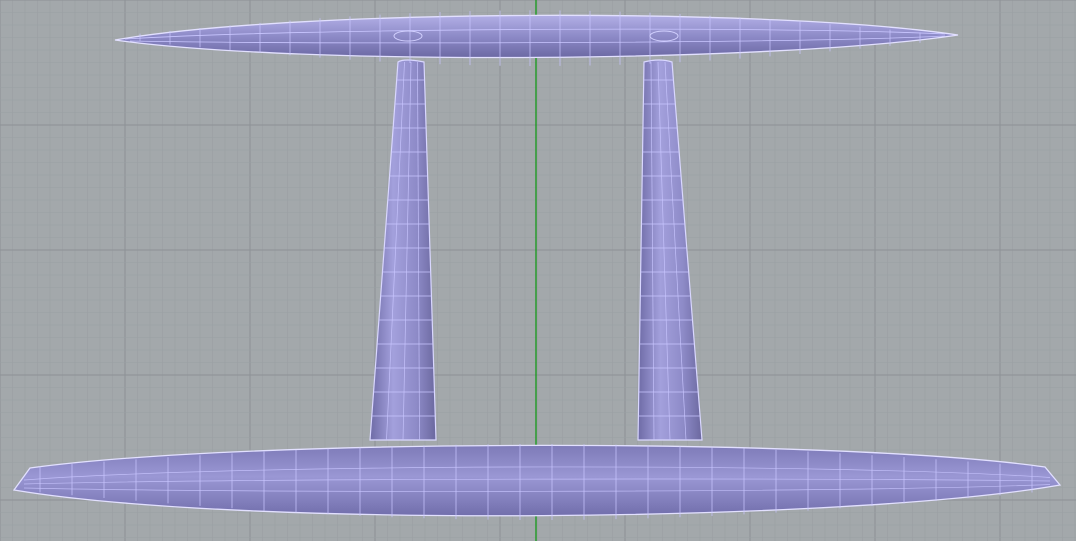  What do you see at coordinates (537, 482) in the screenshot?
I see `lower-hull` at bounding box center [537, 482].